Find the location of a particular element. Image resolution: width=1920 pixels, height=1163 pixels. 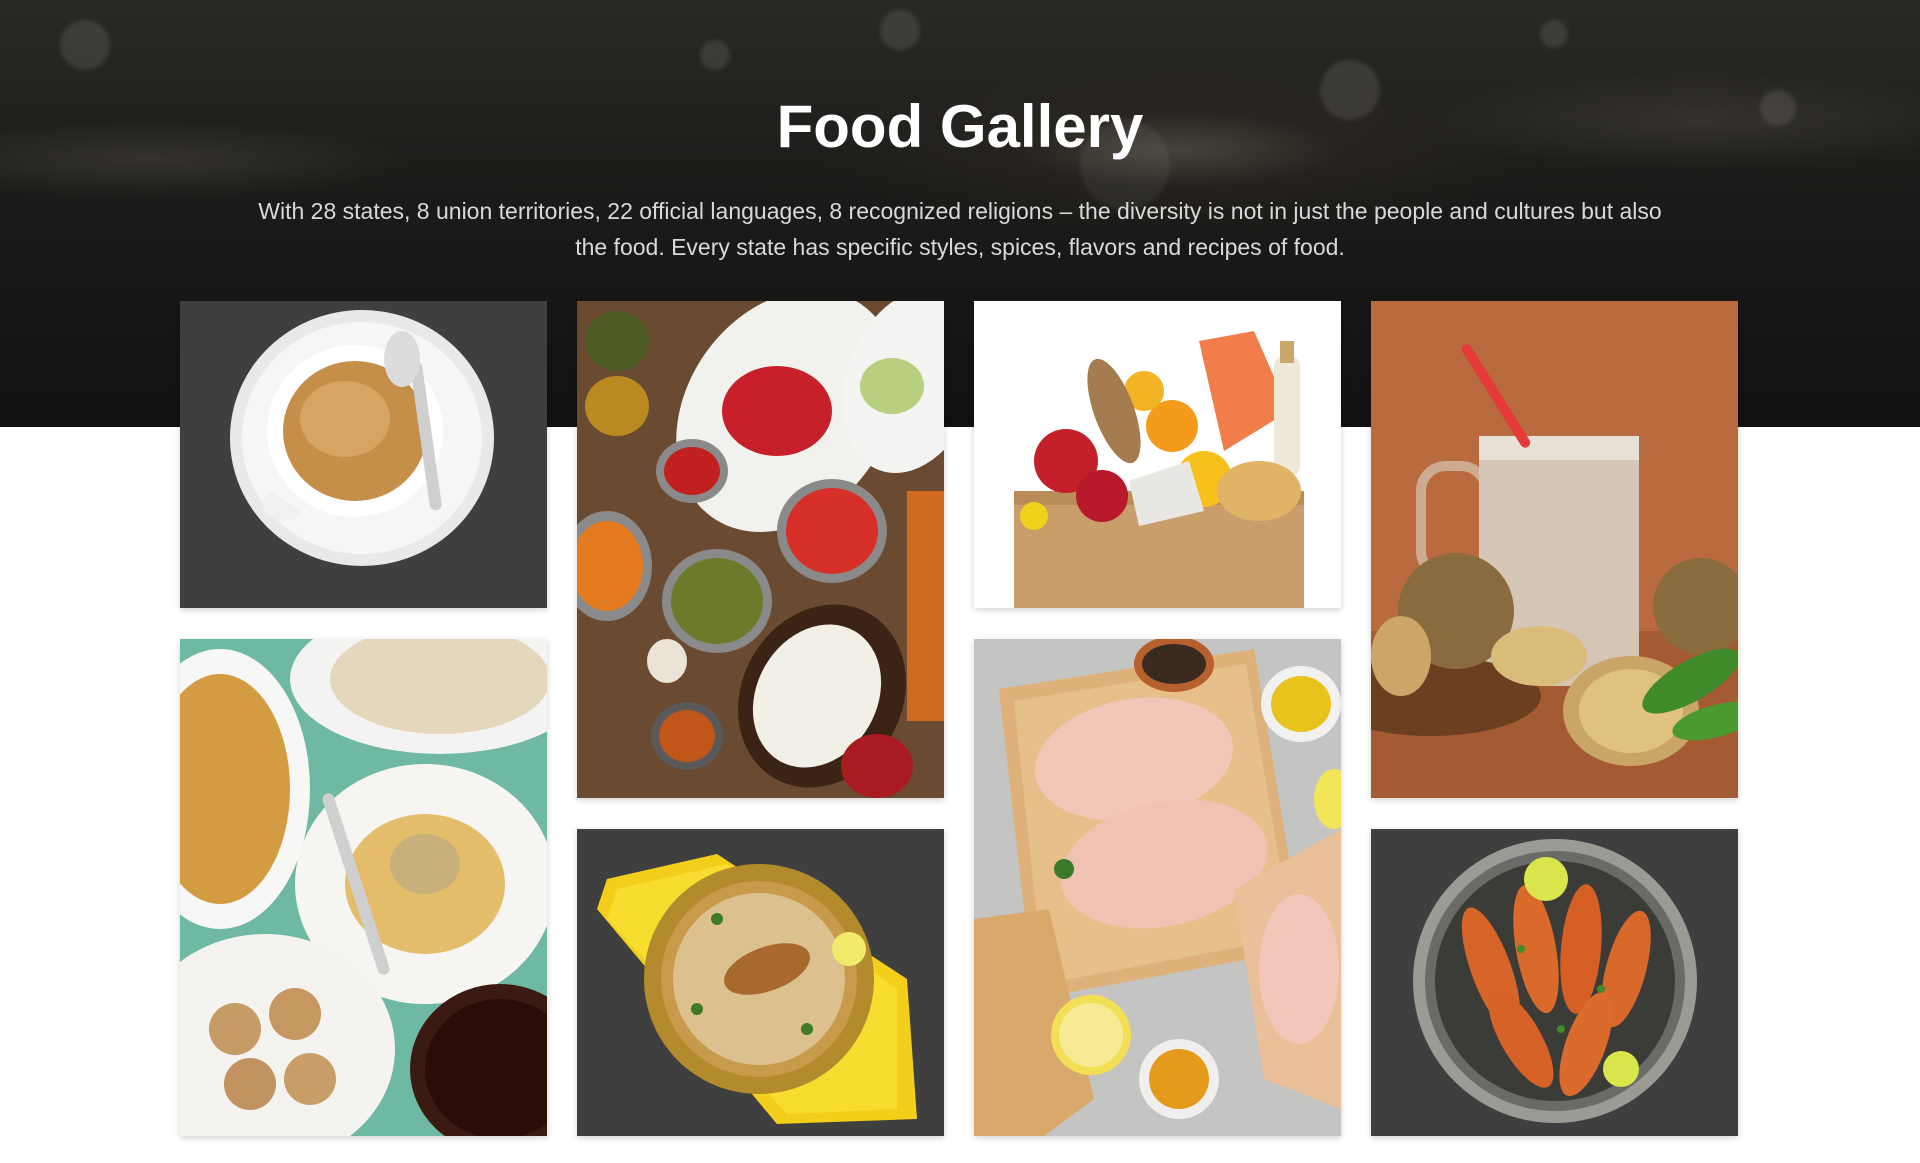

fish-fry-image is located at coordinates (1555, 981).